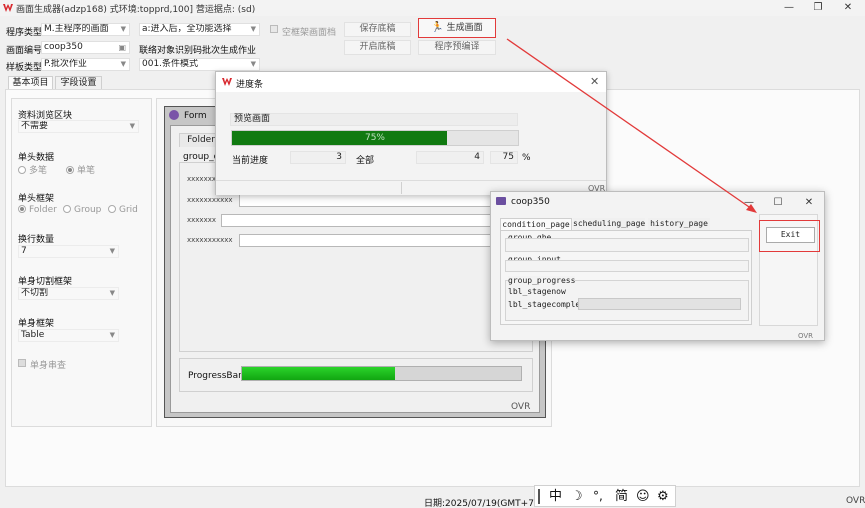 The height and width of the screenshot is (508, 865). I want to click on precompile-button: 程序预编译, so click(457, 47).